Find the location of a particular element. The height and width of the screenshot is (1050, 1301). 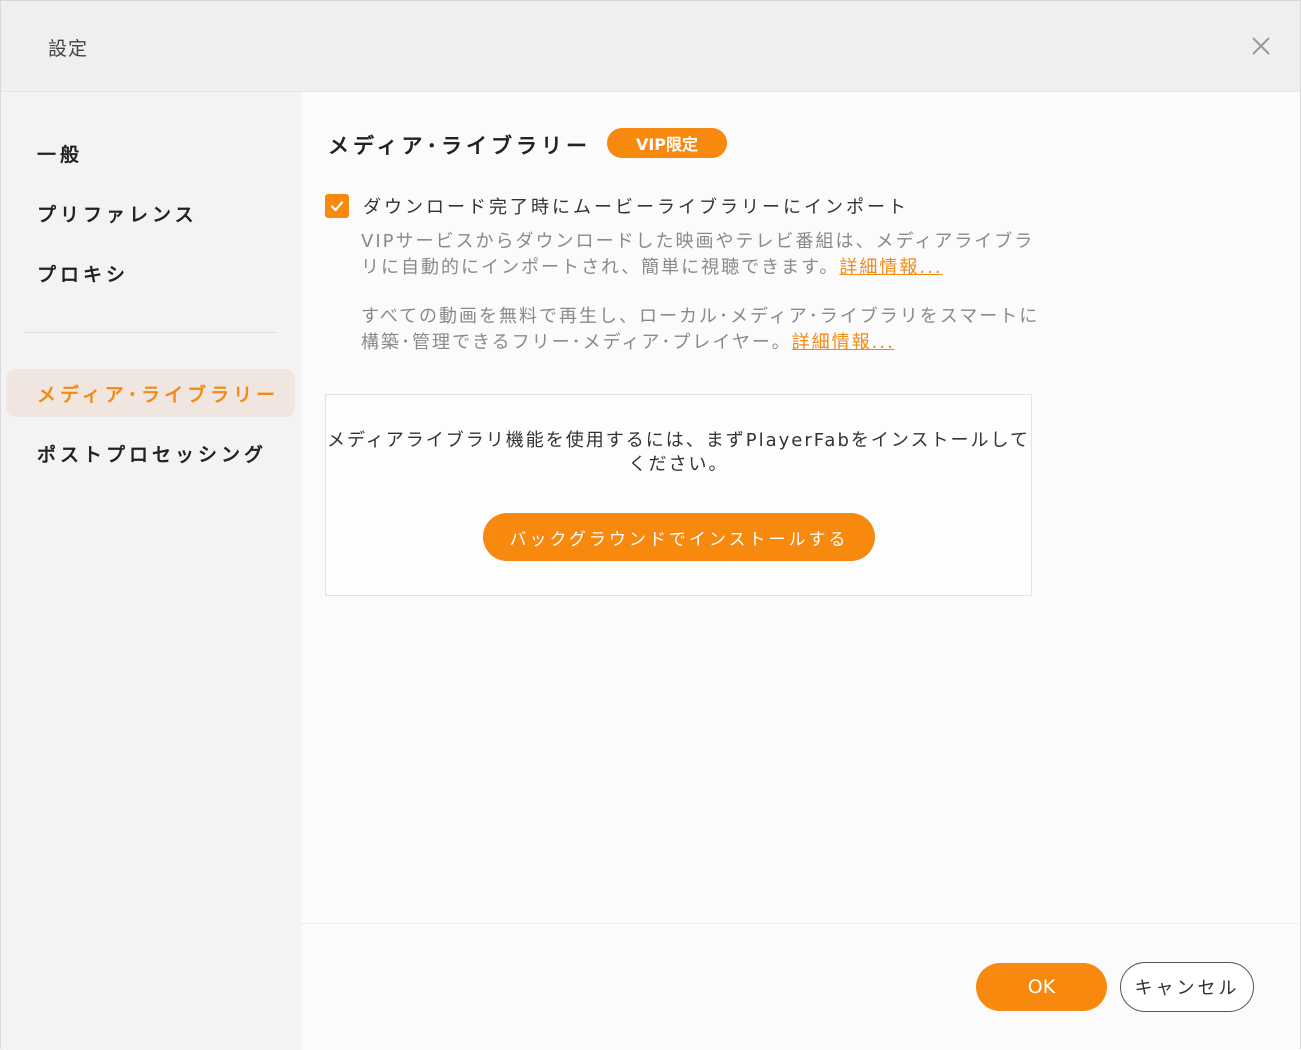

sidebar-item-label: プロキシ is located at coordinates (83, 274).